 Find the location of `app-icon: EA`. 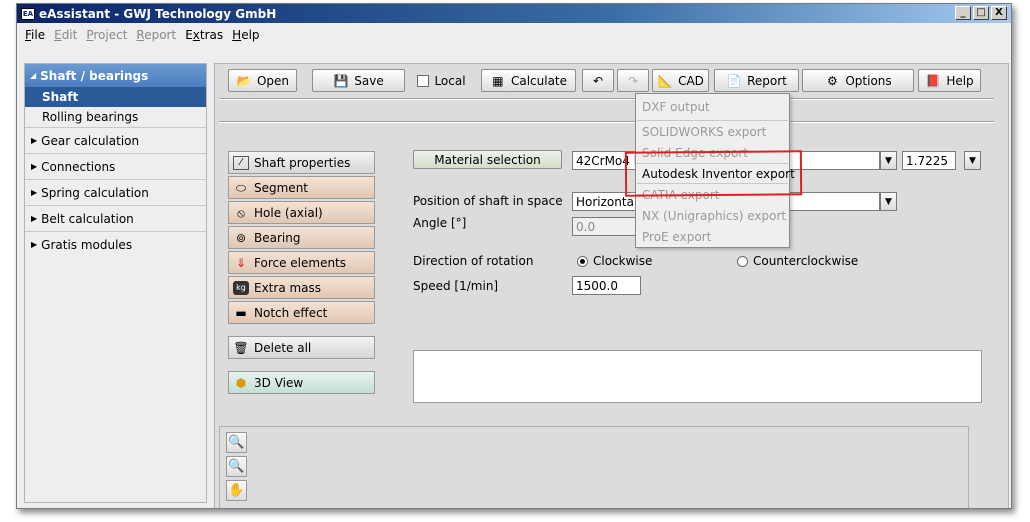

app-icon: EA is located at coordinates (28, 13).